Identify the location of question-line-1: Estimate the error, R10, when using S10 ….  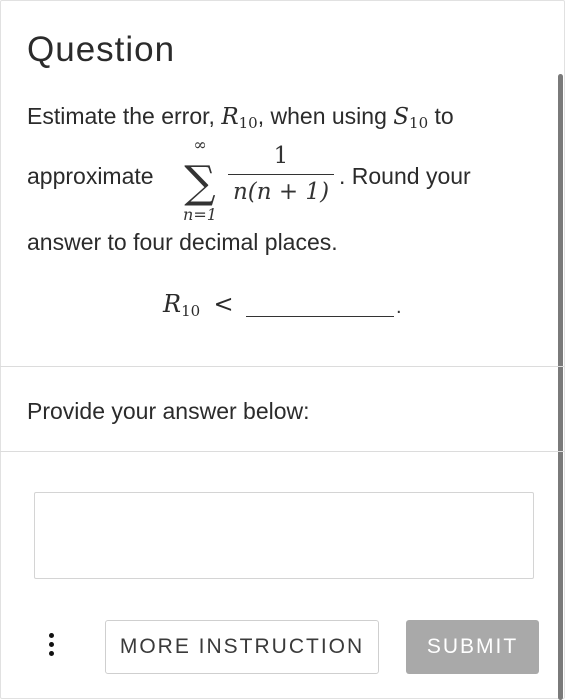
(240, 117).